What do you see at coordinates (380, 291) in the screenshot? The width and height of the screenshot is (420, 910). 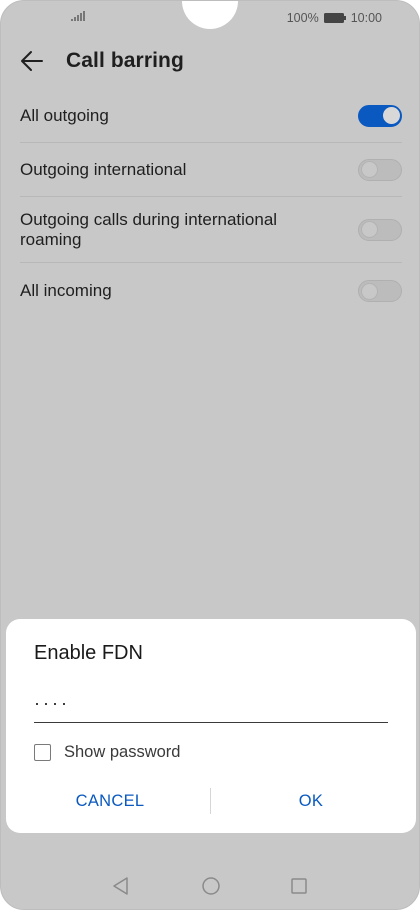 I see `all-incoming-toggle` at bounding box center [380, 291].